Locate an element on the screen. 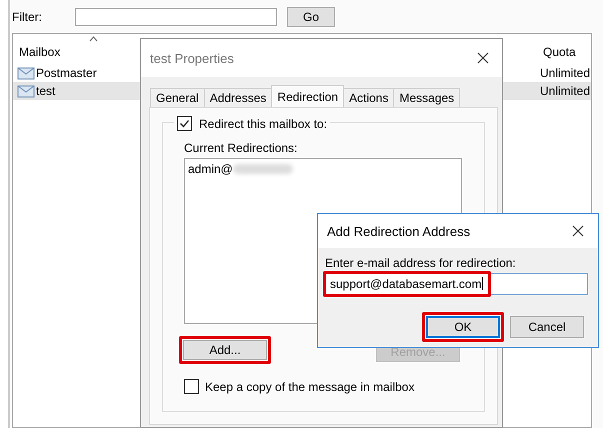 Image resolution: width=603 pixels, height=428 pixels. mailbox-name: Postmaster is located at coordinates (66, 73).